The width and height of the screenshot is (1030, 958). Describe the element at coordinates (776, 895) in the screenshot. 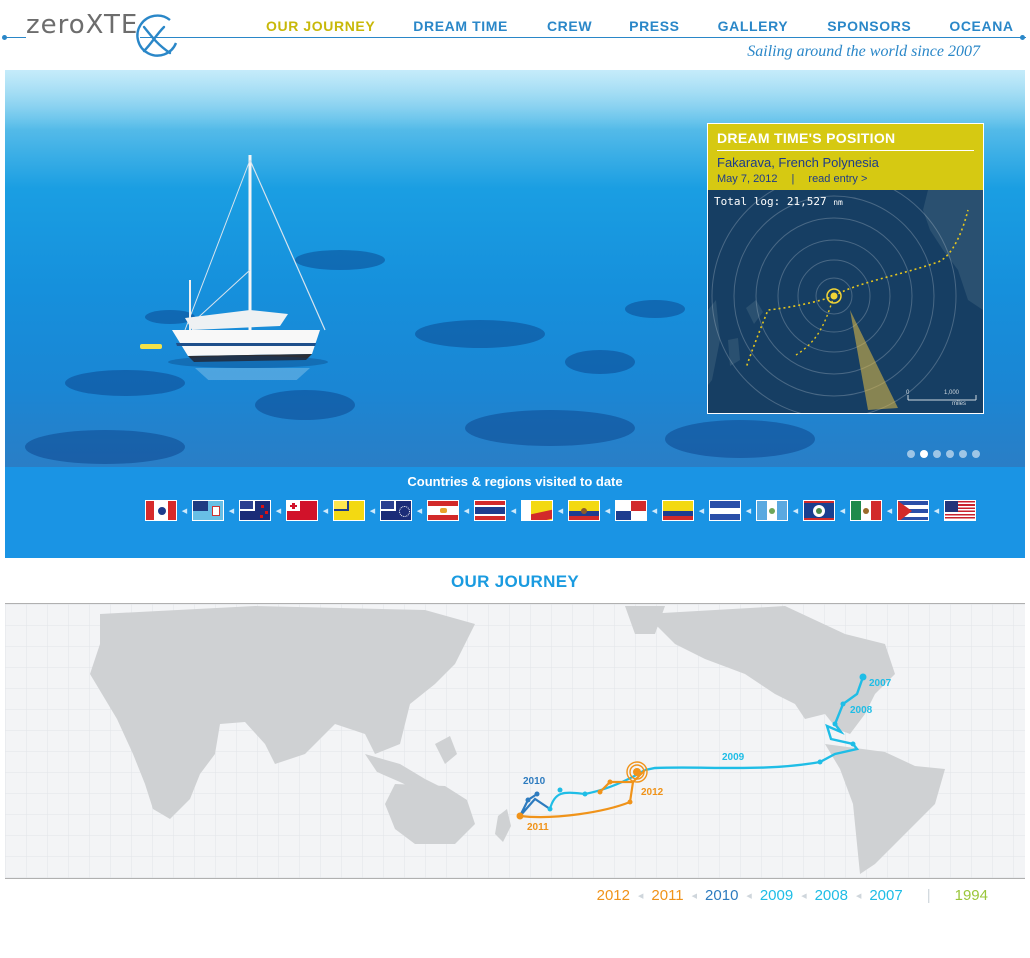

I see `year-2009: 2009` at that location.